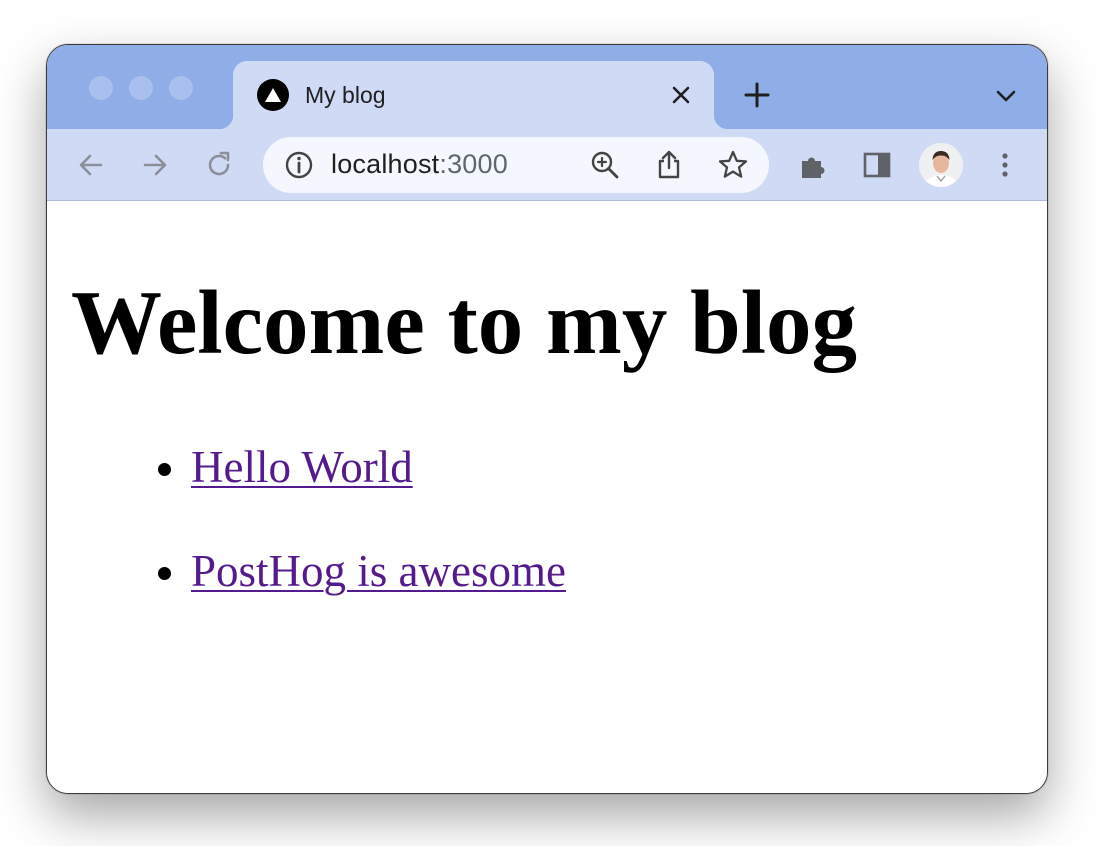 This screenshot has height=846, width=1104. I want to click on extensions-puzzle-icon, so click(813, 165).